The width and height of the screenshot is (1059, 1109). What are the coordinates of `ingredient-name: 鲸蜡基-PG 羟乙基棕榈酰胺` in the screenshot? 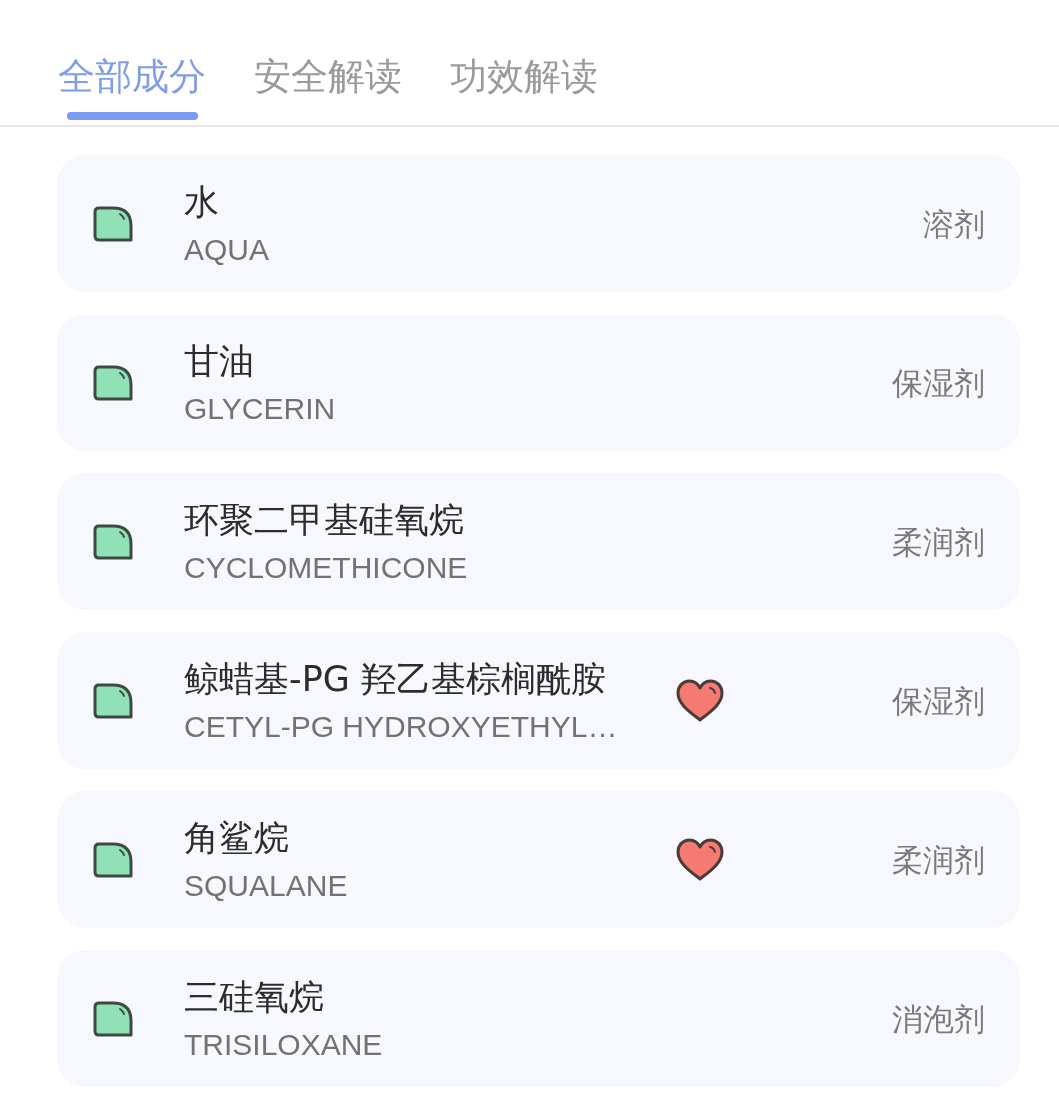 It's located at (395, 679).